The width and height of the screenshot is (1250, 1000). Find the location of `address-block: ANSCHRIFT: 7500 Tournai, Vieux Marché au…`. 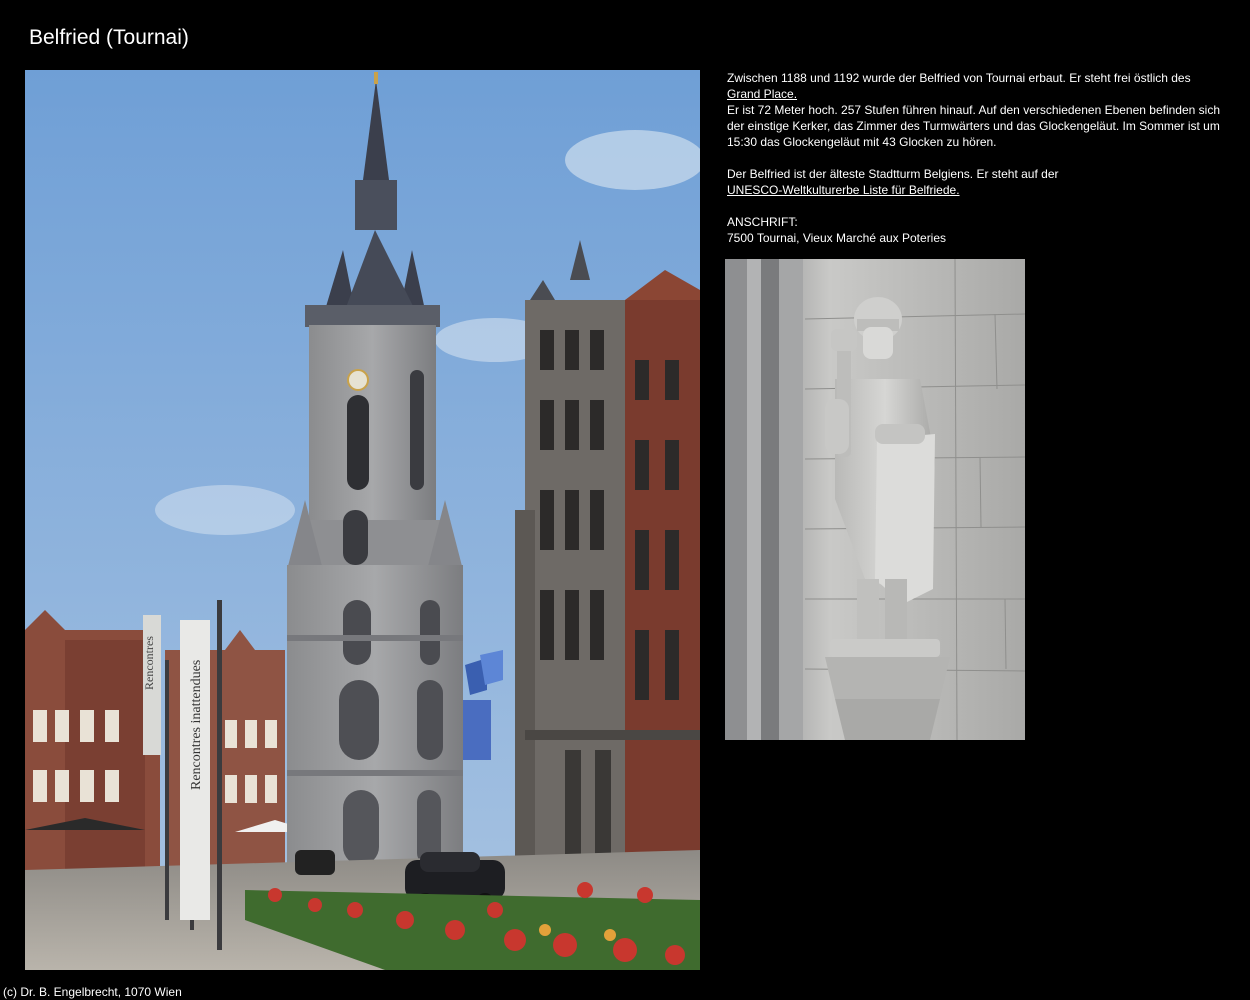

address-block: ANSCHRIFT: 7500 Tournai, Vieux Marché au… is located at coordinates (977, 230).